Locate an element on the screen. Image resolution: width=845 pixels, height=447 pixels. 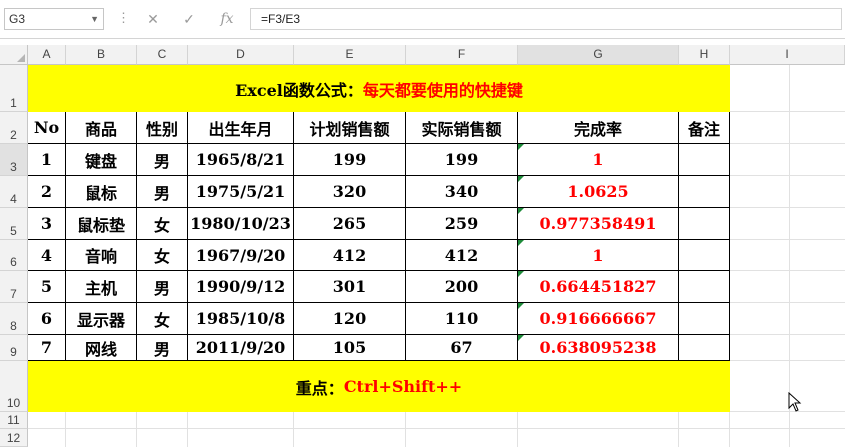
cell-completion-rate: 0.916666667 is located at coordinates (598, 319).